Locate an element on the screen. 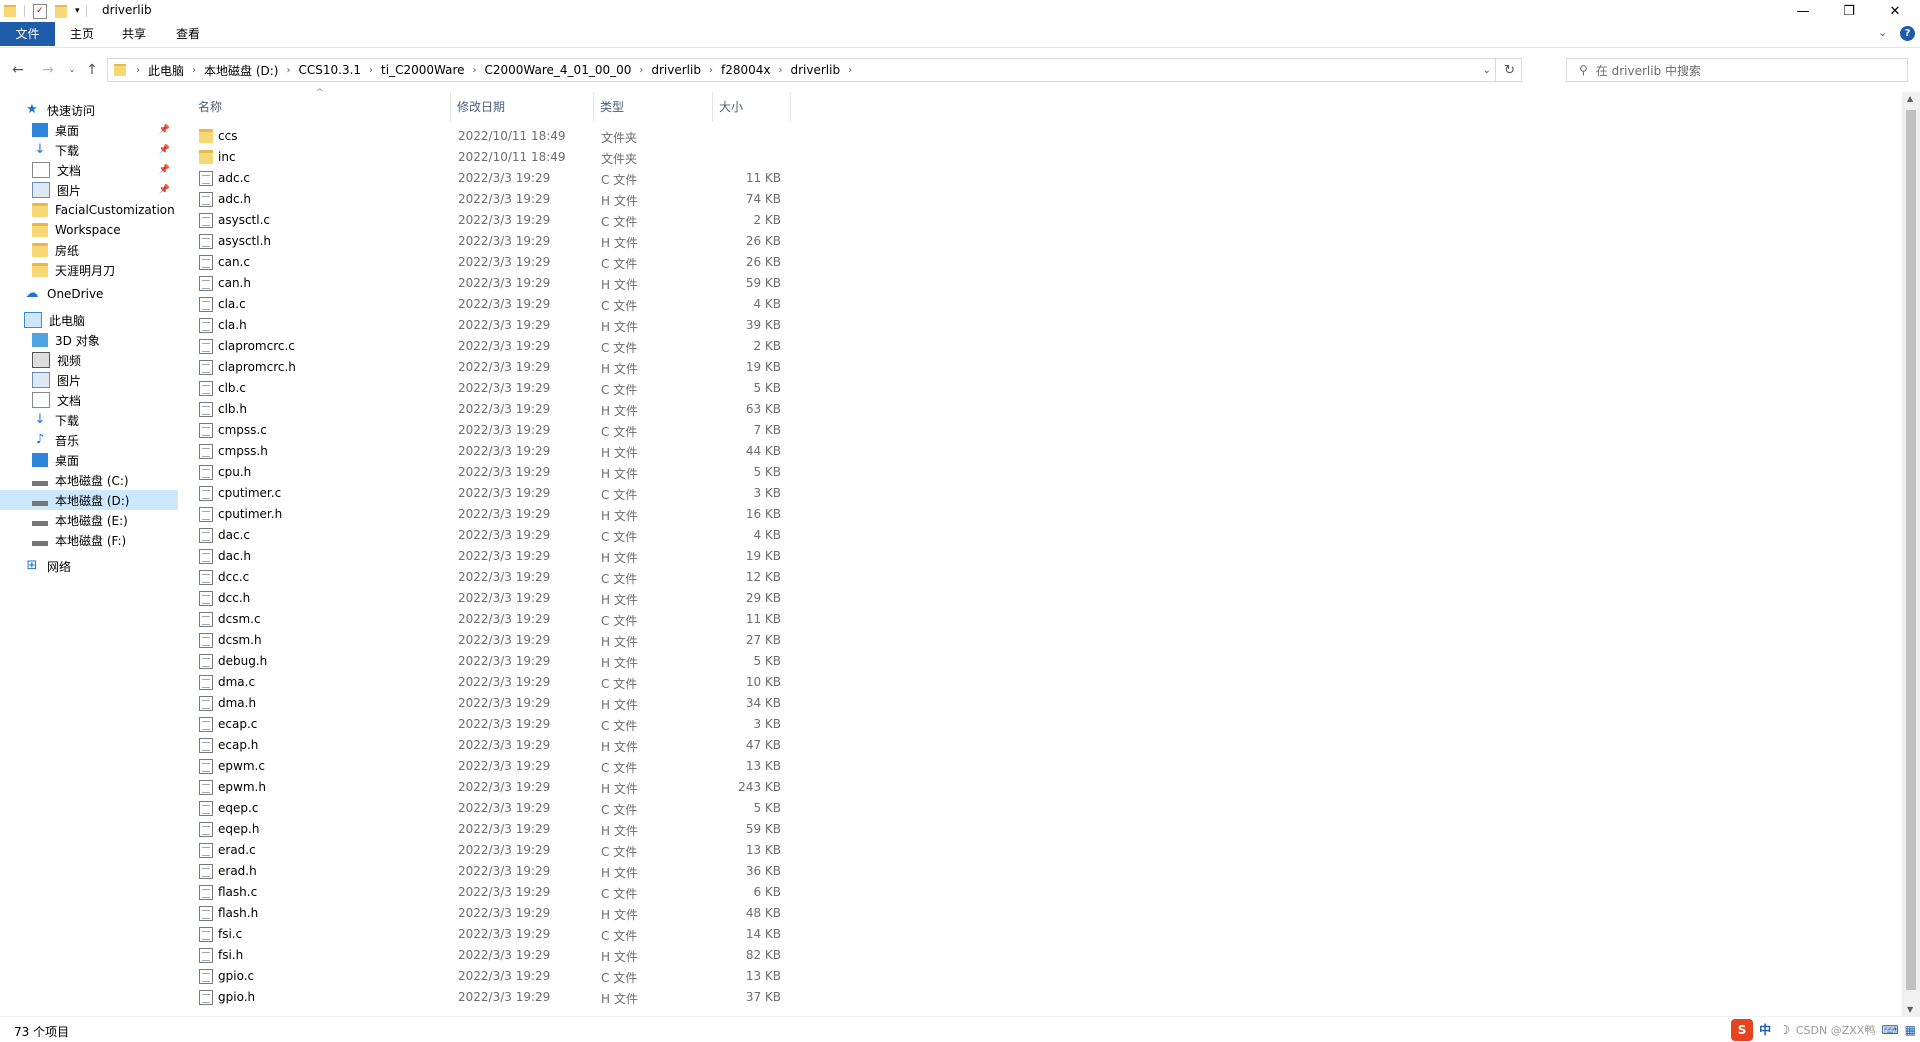  file-row: epwm.c 2022/3/3 19:29 C 文件 13 KB is located at coordinates (542, 766).